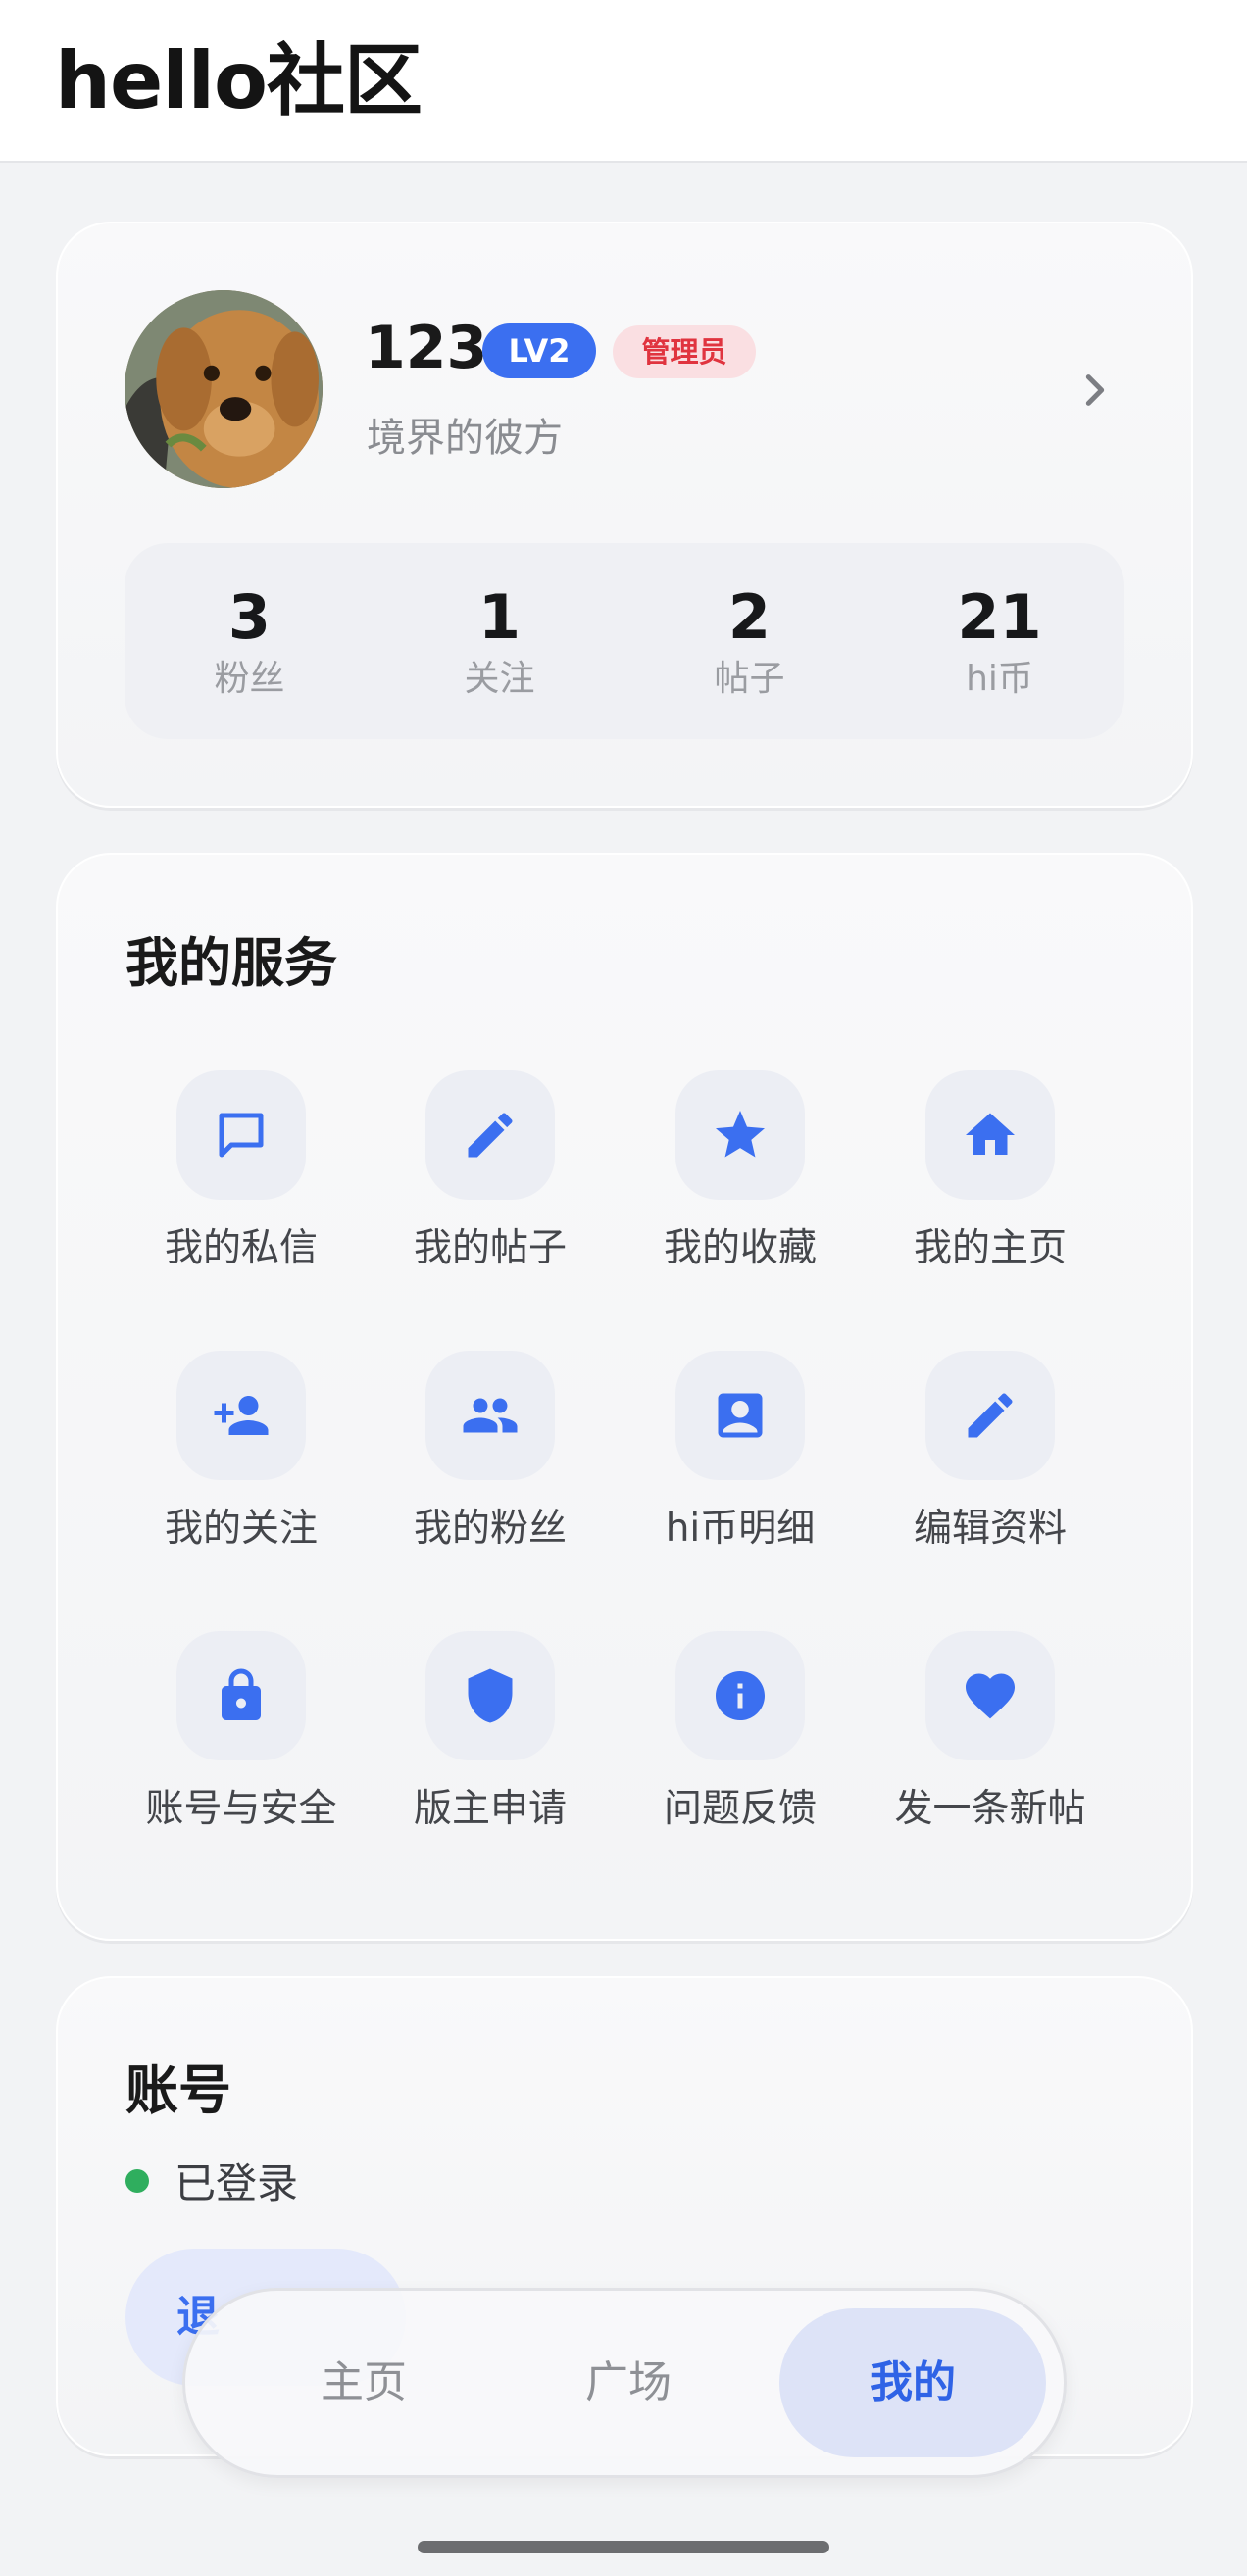 This screenshot has width=1247, height=2576. Describe the element at coordinates (250, 617) in the screenshot. I see `stat-value: 3` at that location.